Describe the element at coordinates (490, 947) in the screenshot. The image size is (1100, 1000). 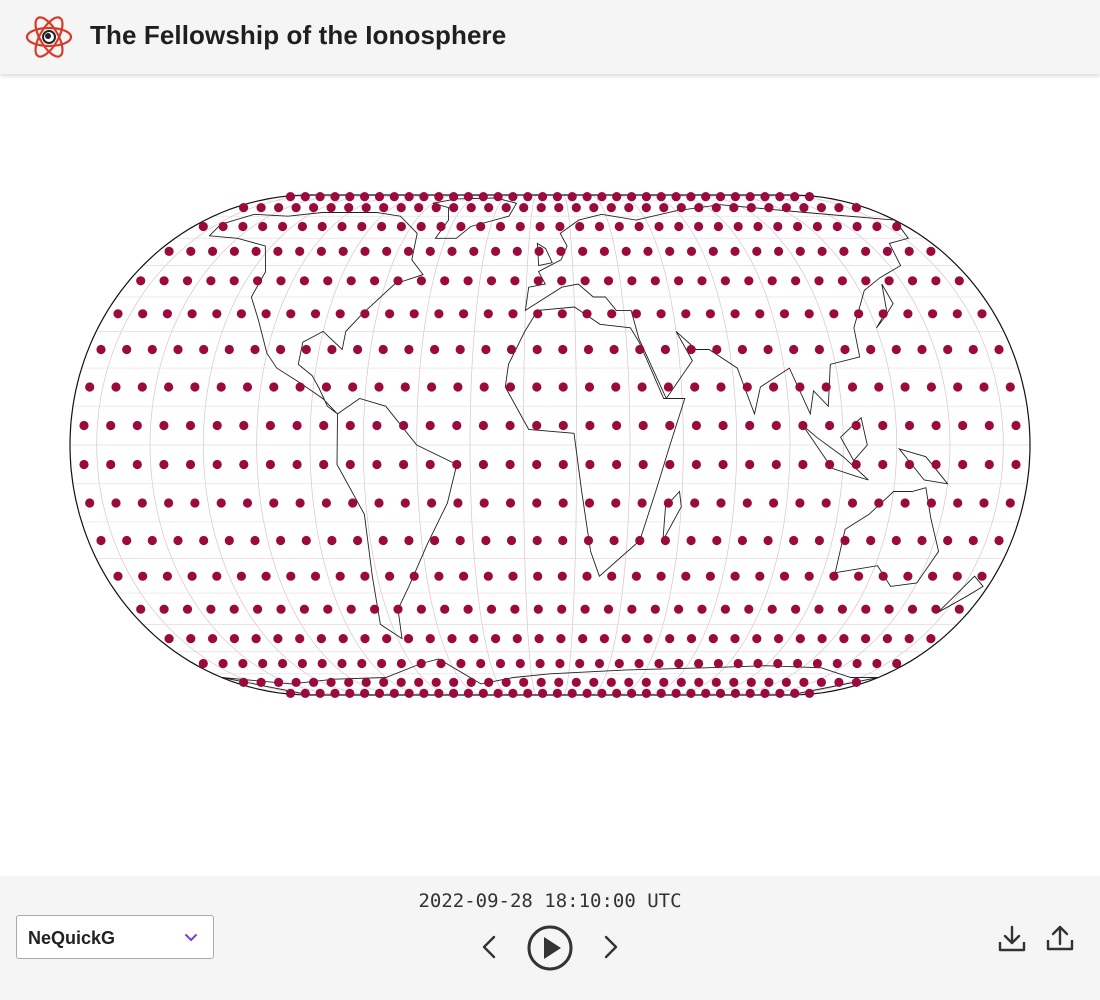
I see `chevron-left-icon` at that location.